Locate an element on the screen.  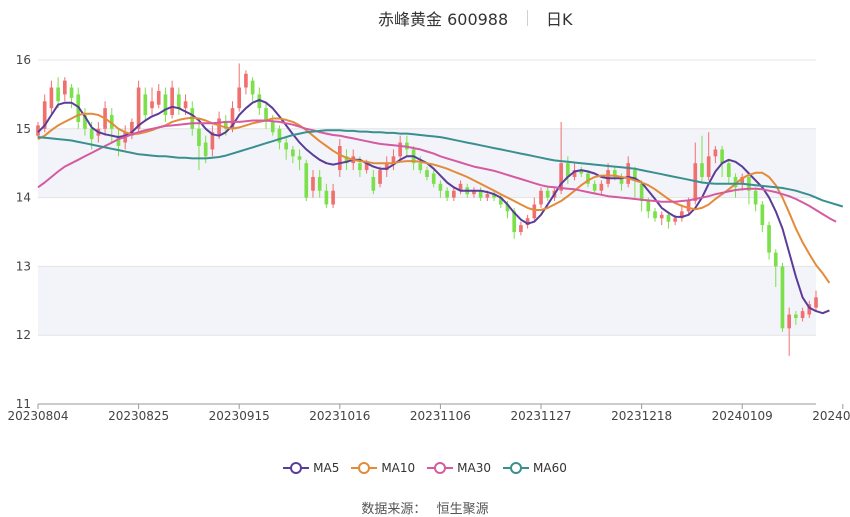
x-tick-label: 20231218 is located at coordinates (641, 416).